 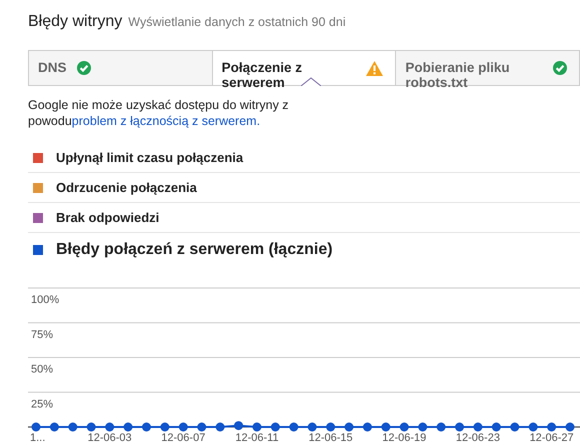 I want to click on axis-label: 12-06-27, so click(x=552, y=438).